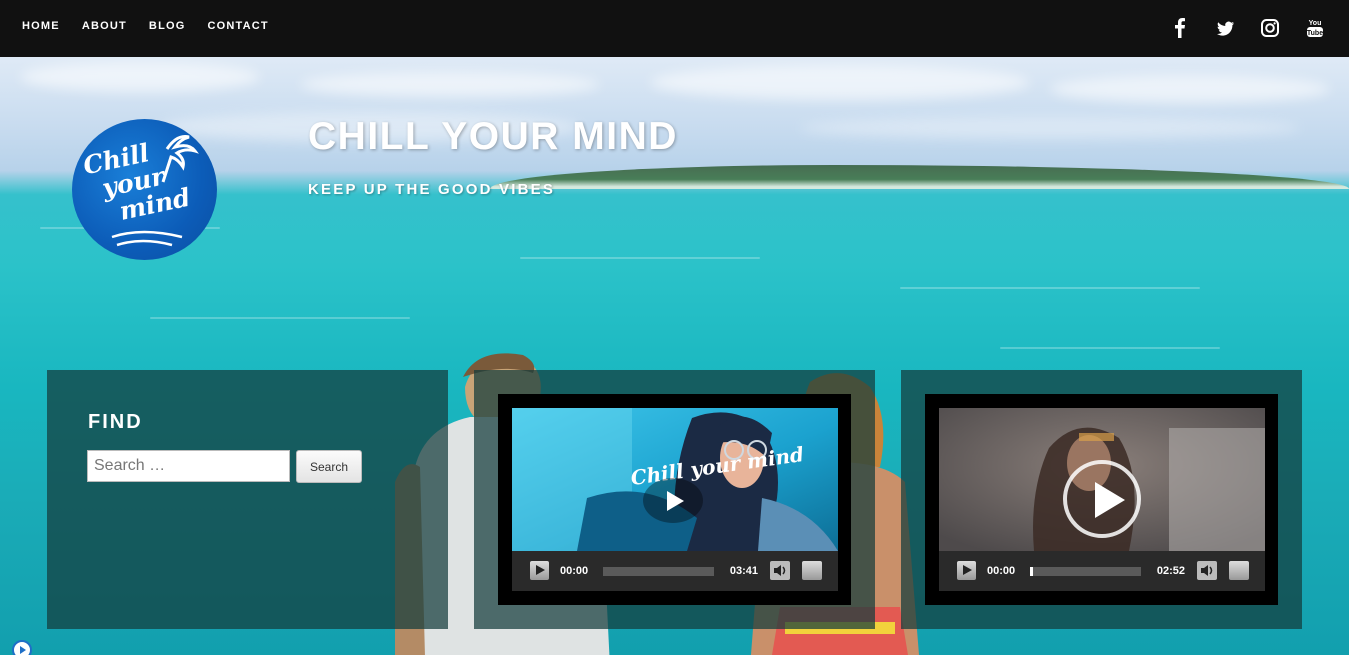 The width and height of the screenshot is (1349, 655). Describe the element at coordinates (238, 26) in the screenshot. I see `nav-contact-link: CONTACT` at that location.